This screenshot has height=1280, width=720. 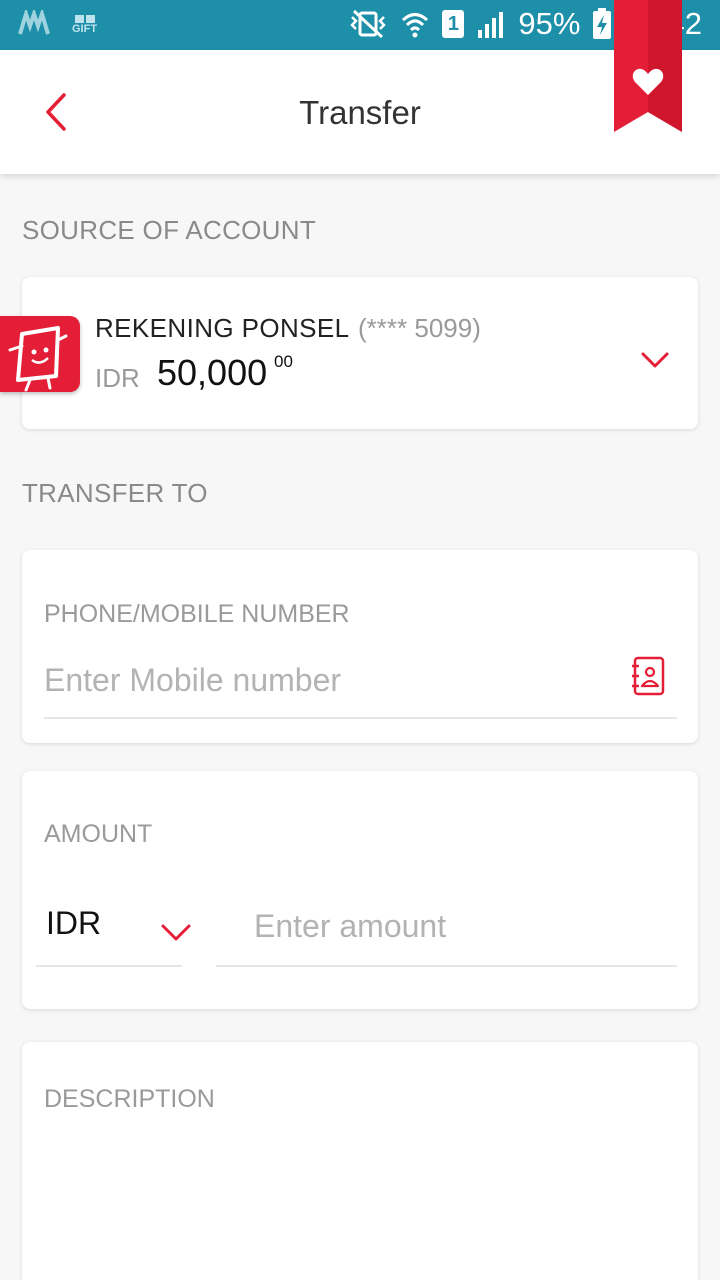 What do you see at coordinates (491, 25) in the screenshot?
I see `signal-icon` at bounding box center [491, 25].